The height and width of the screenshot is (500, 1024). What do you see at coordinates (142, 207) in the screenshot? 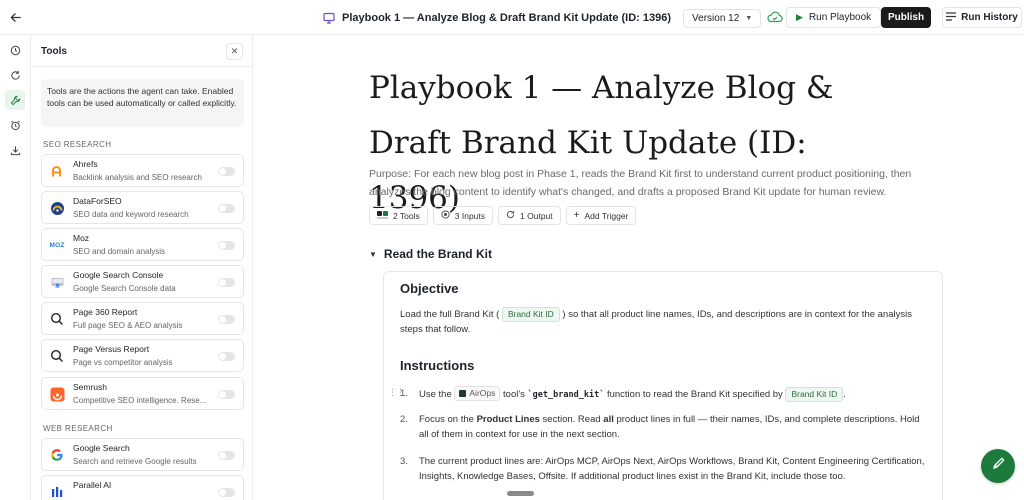
I see `tool-item-dataforseo: DataForSEO SEO data and keyword research` at bounding box center [142, 207].